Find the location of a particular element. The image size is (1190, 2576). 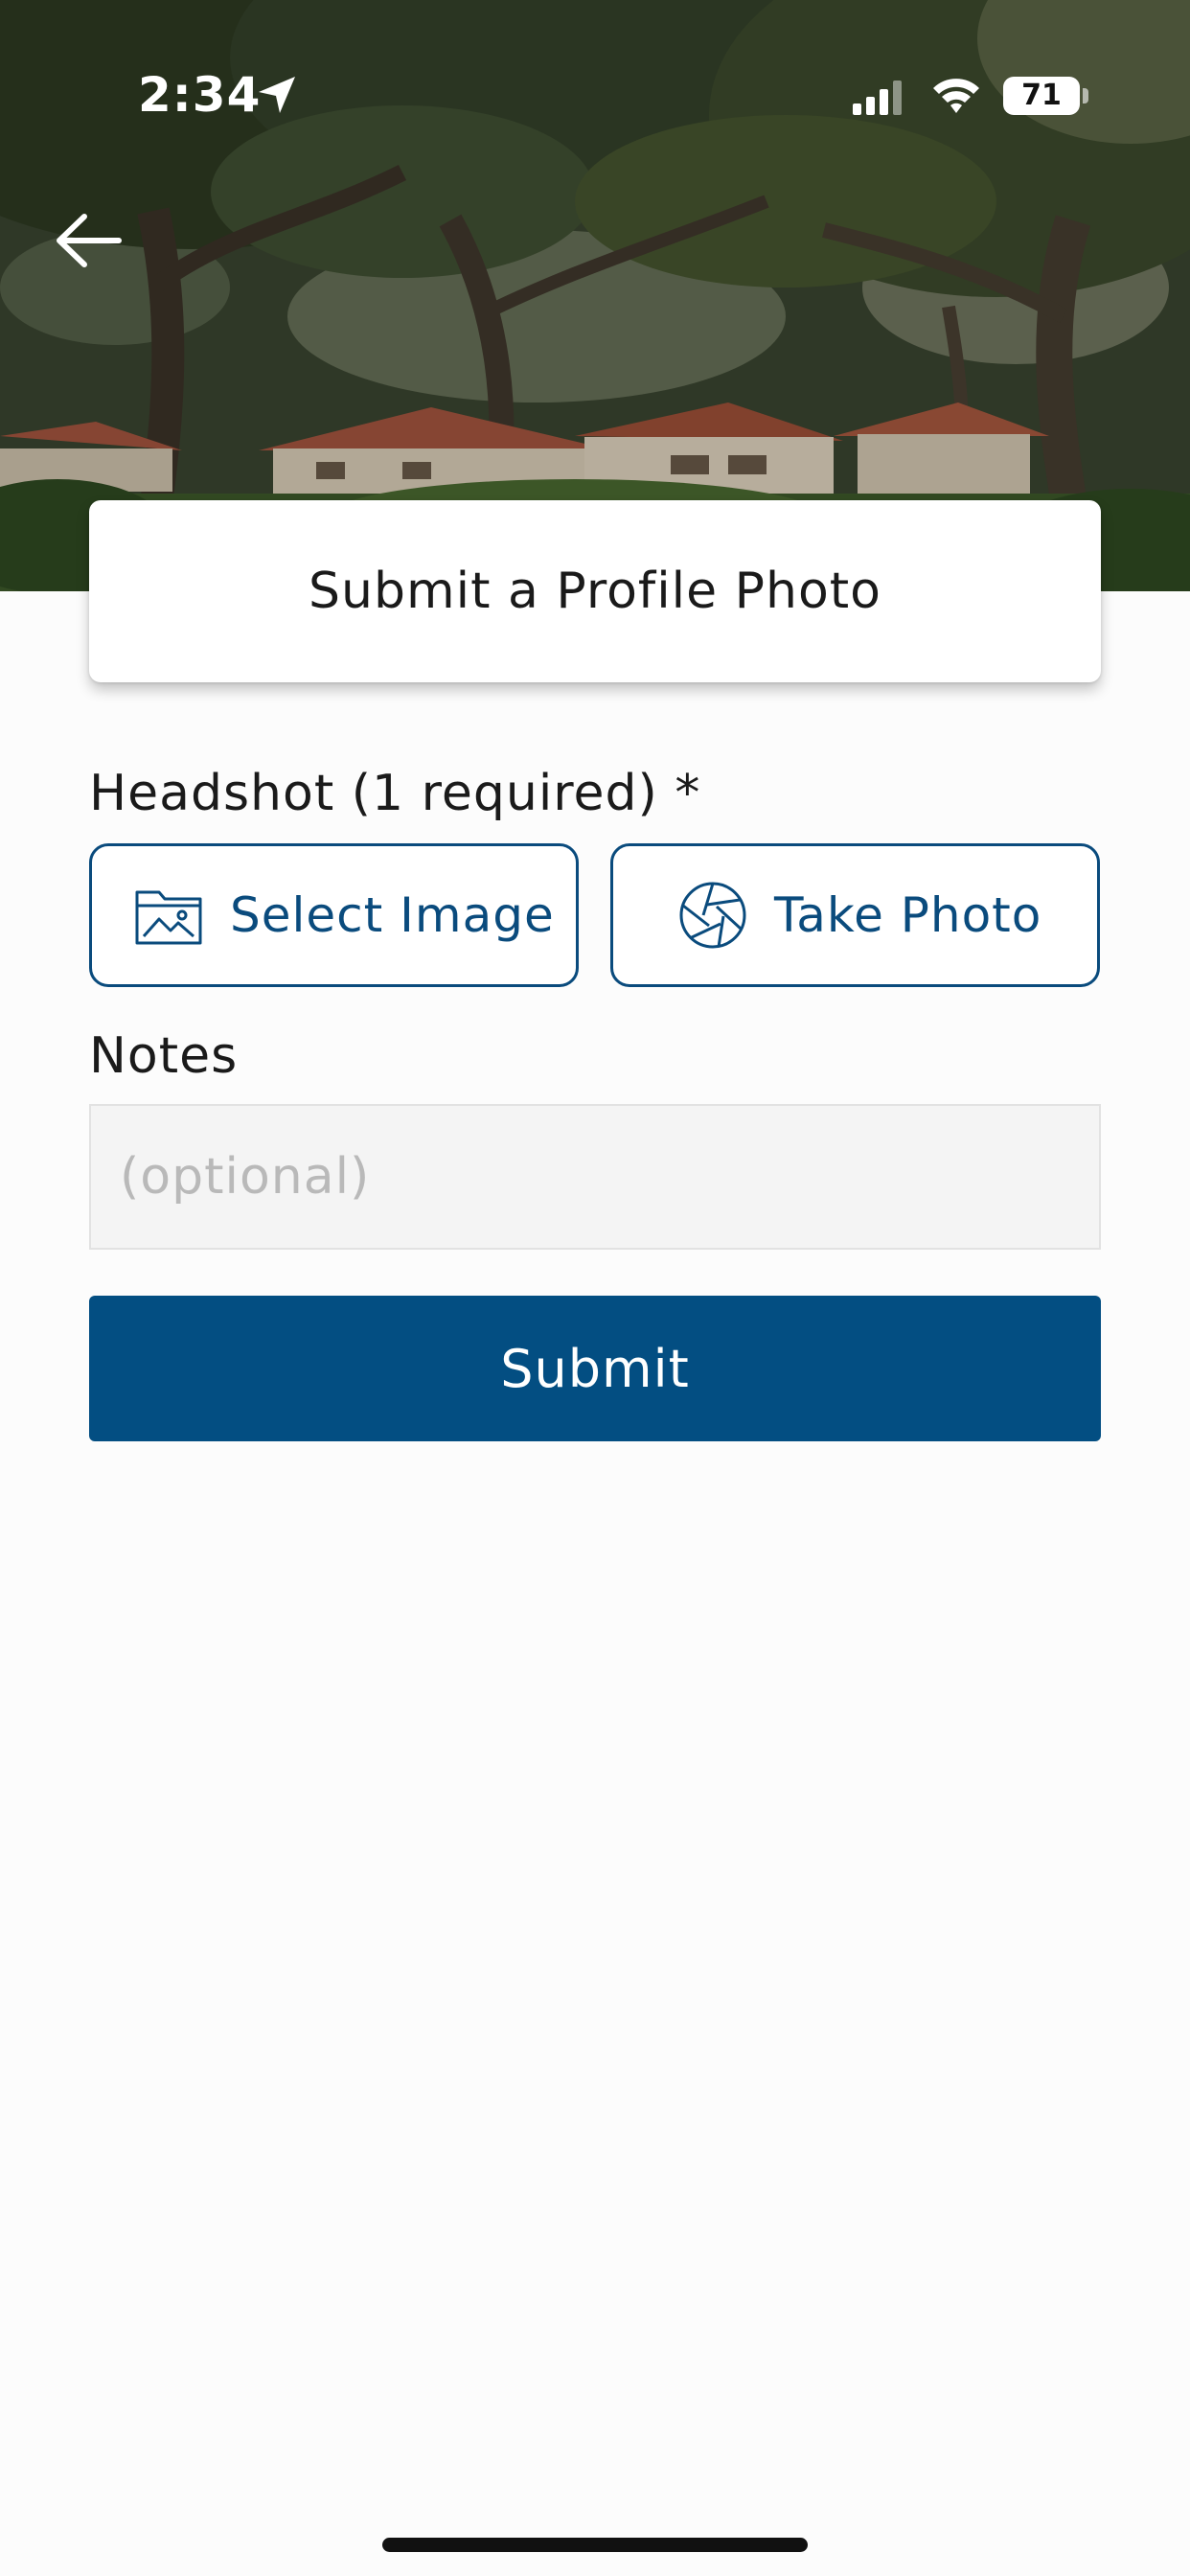

cellular-signal-icon is located at coordinates (878, 99).